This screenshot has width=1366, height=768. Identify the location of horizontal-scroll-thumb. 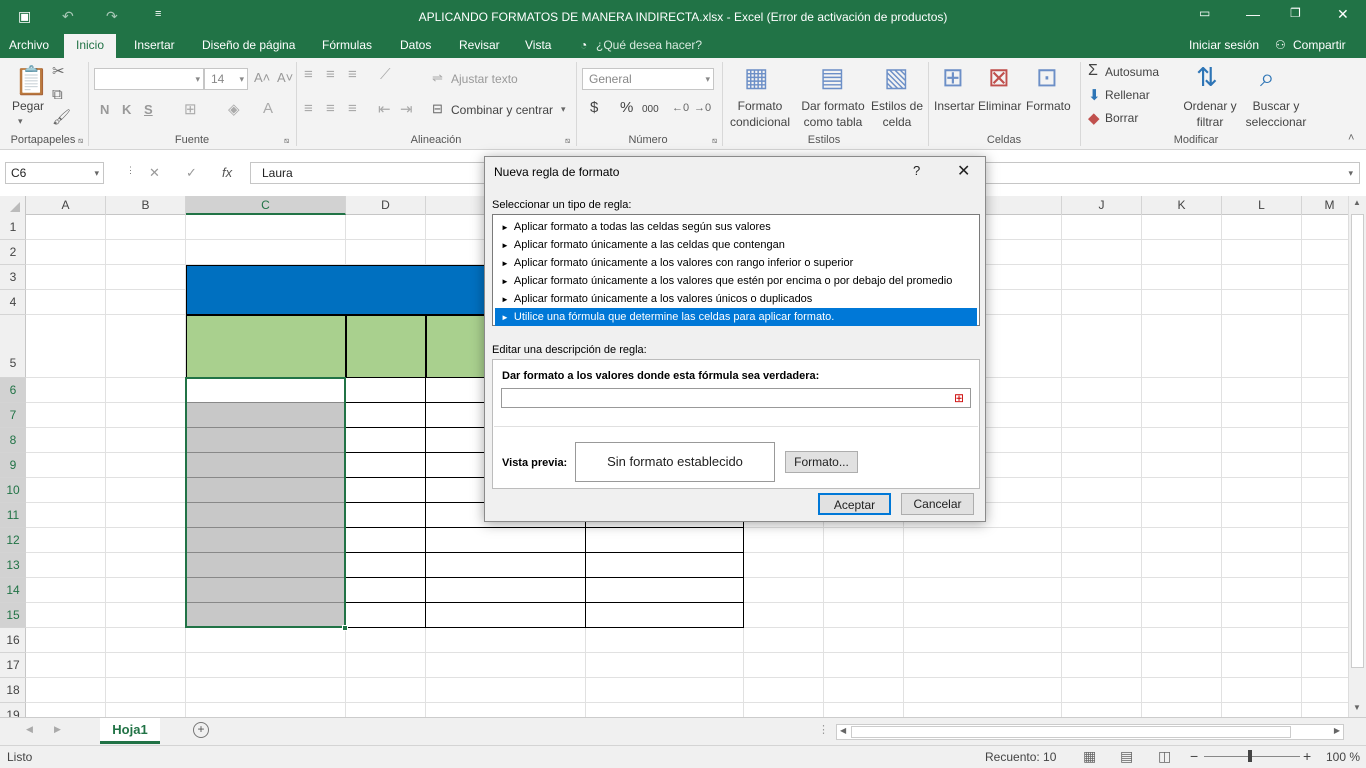
(1071, 732).